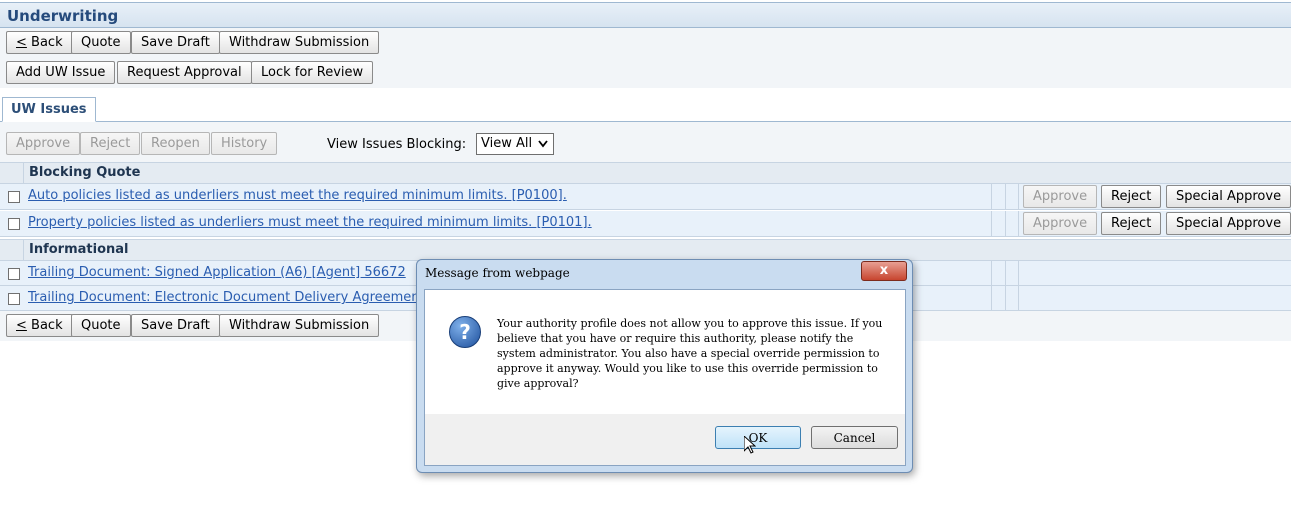  I want to click on add-uw-issue-button: Add UW Issue, so click(61, 72).